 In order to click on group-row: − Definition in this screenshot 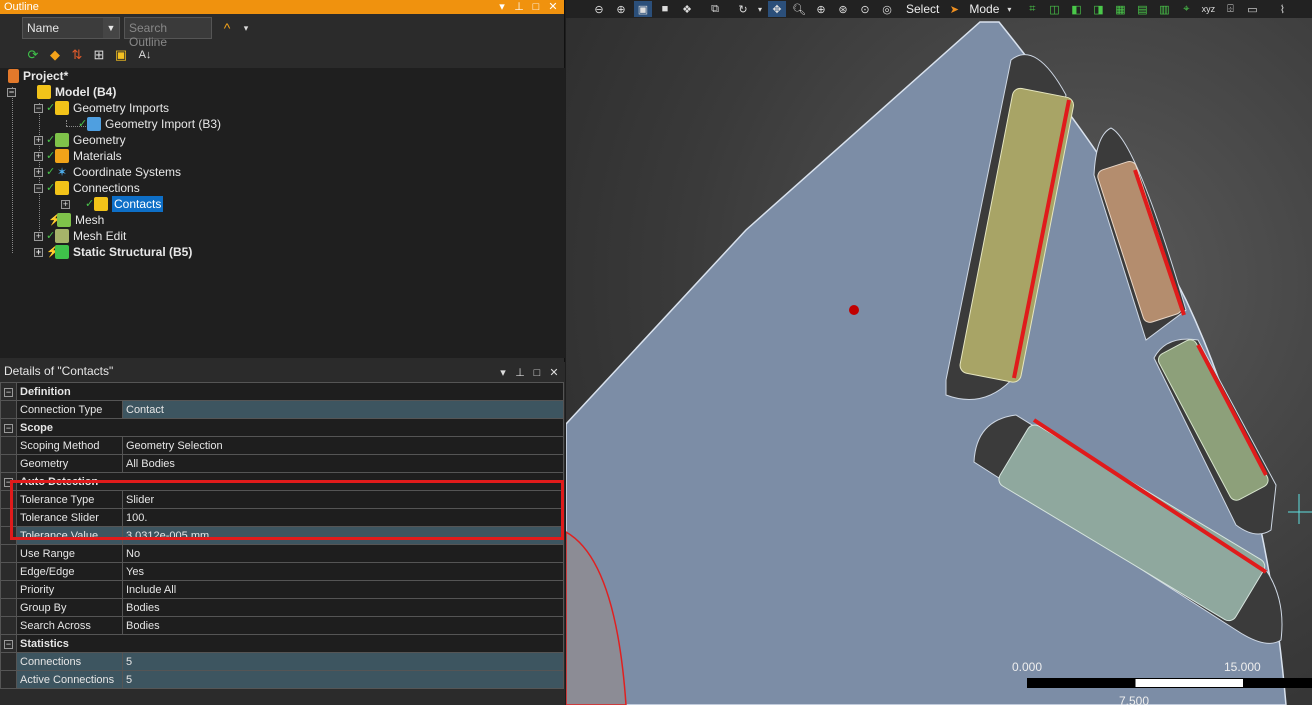, I will do `click(282, 391)`.